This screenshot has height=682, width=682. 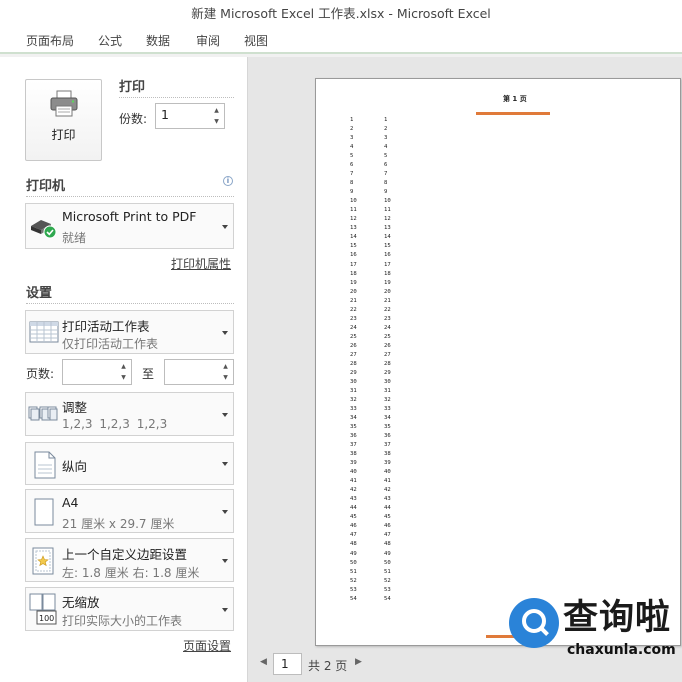 I want to click on paper-size-dropdown: A4 21 厘米 x 29.7 厘米, so click(x=129, y=511).